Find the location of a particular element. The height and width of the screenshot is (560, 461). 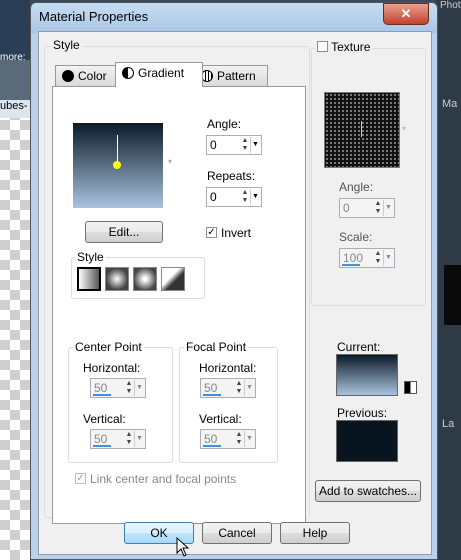

center-vertical-drop: ▼ is located at coordinates (139, 439).